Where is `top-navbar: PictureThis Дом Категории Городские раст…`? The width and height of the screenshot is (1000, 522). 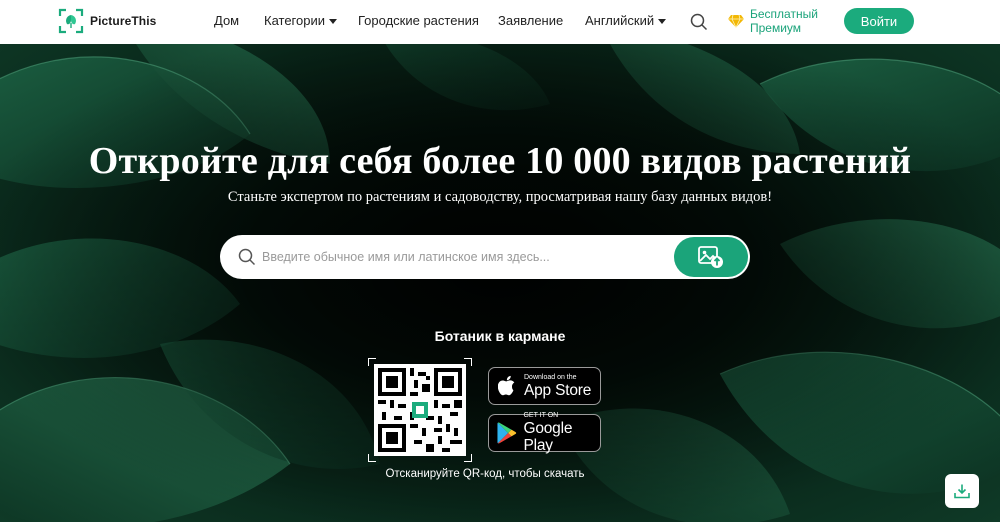
top-navbar: PictureThis Дом Категории Городские раст… is located at coordinates (500, 22).